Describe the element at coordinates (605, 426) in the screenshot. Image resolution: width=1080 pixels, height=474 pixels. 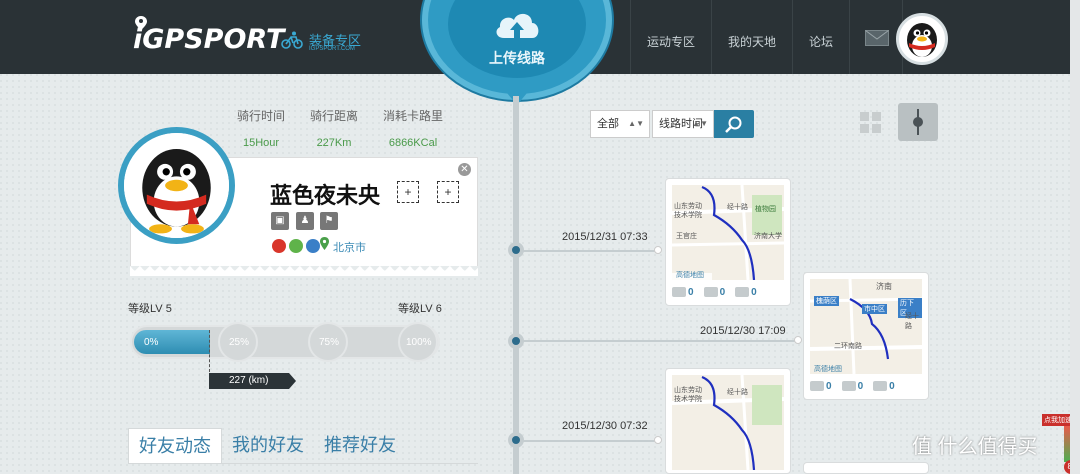
I see `timeline-date: 2015/12/30 07:32` at that location.